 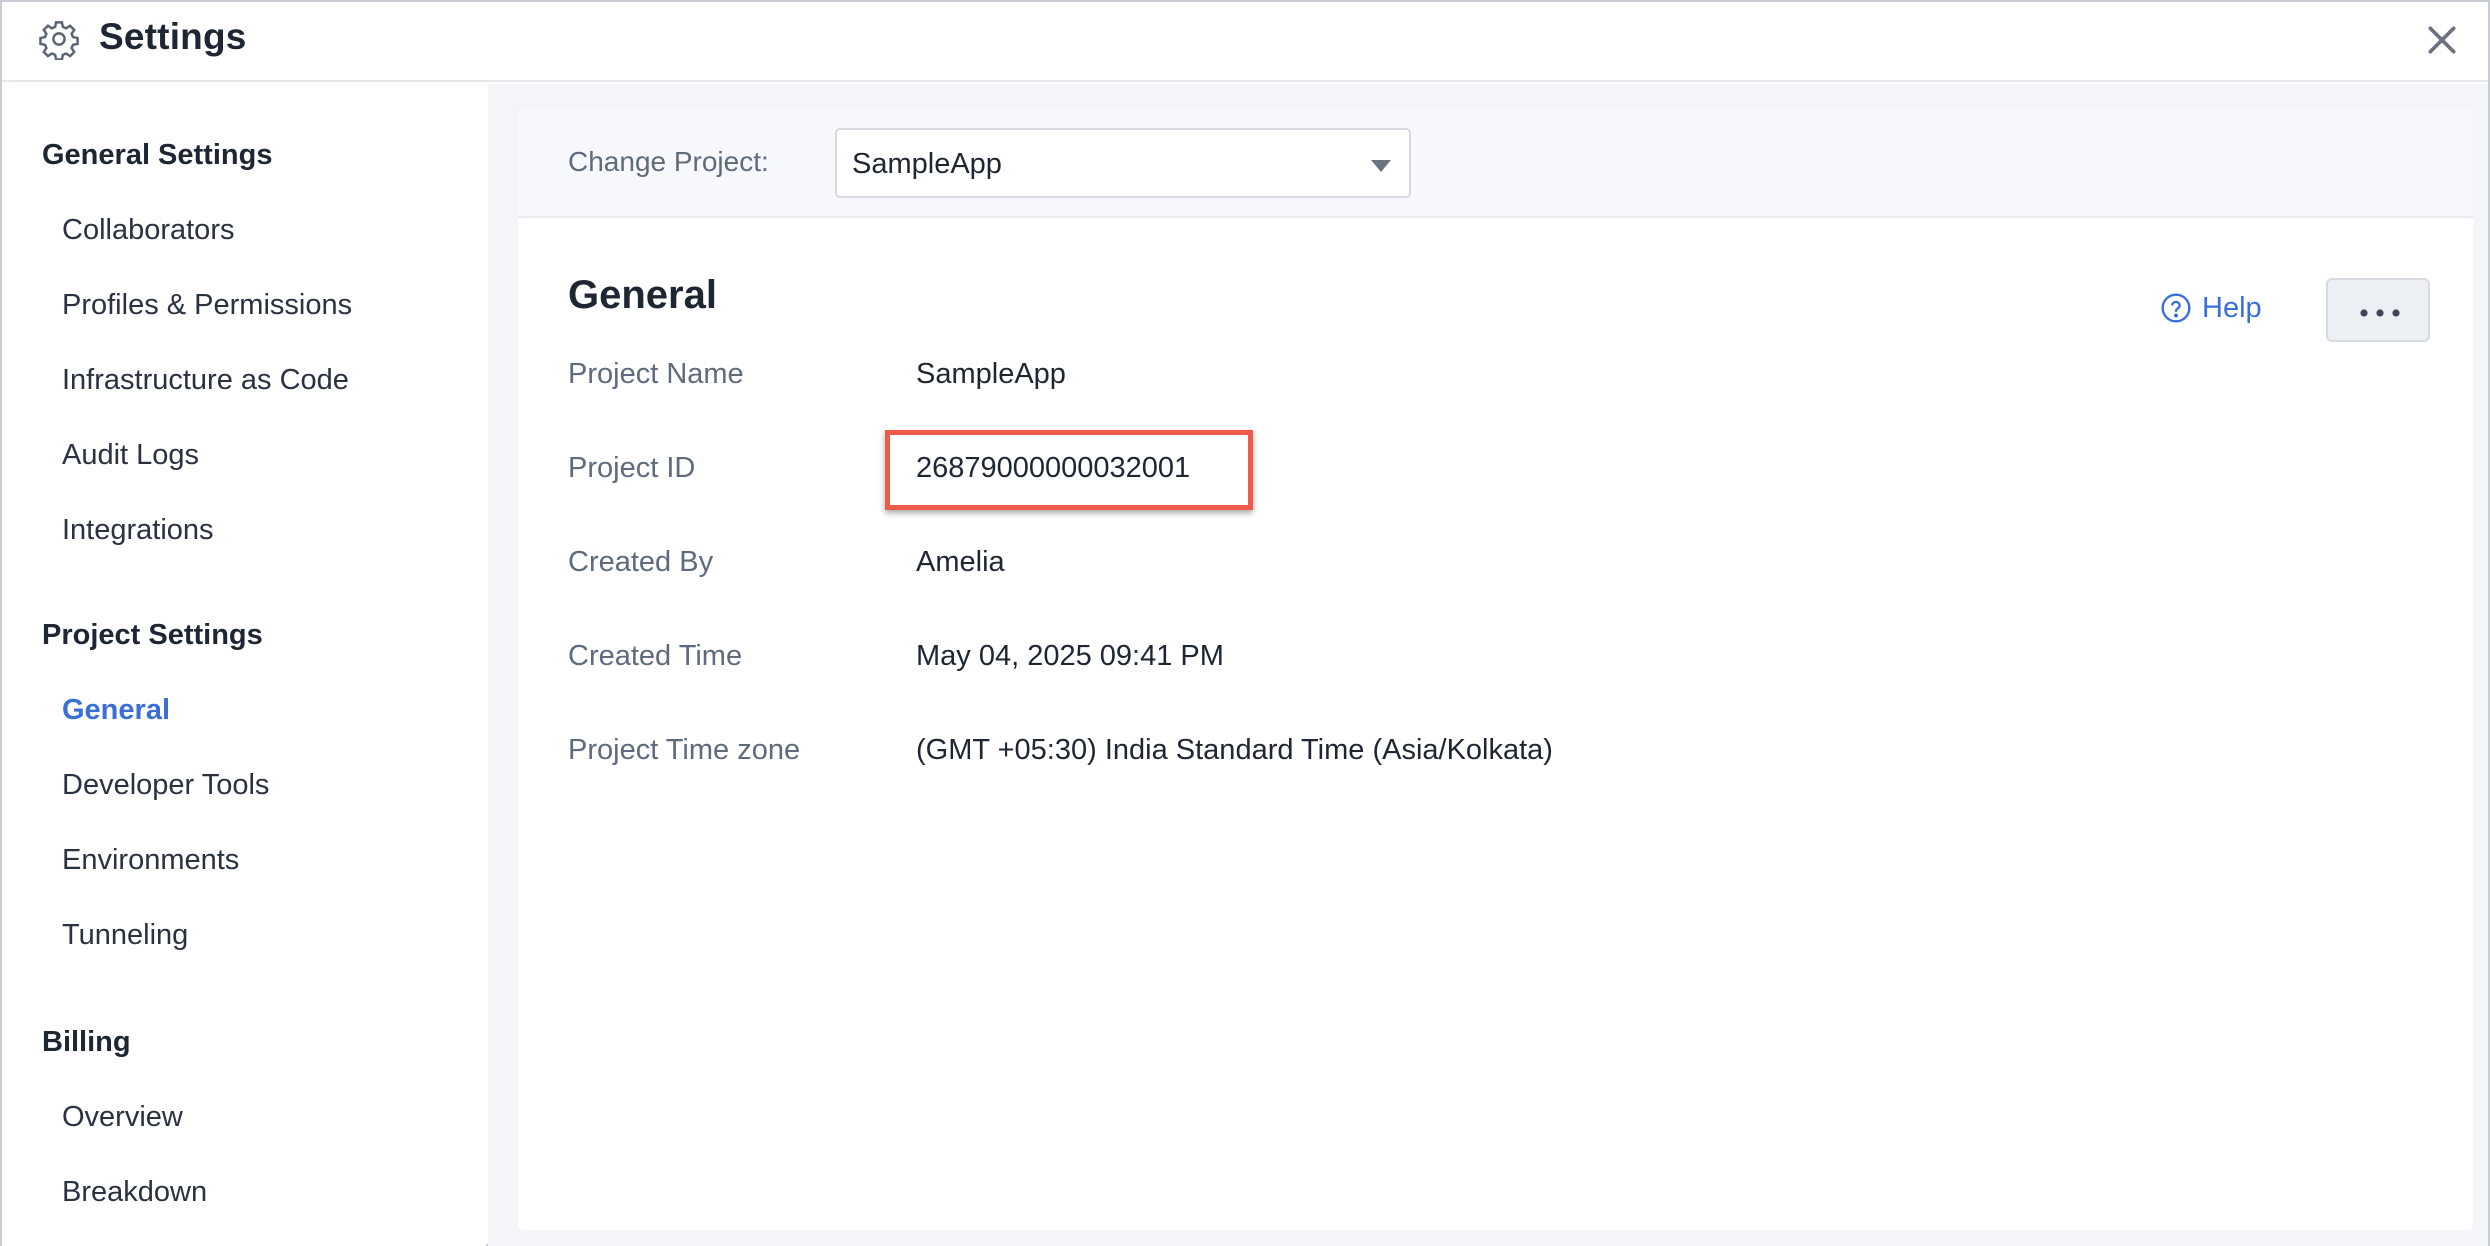 What do you see at coordinates (1070, 656) in the screenshot?
I see `created-time-value: May 04, 2025 09:41 PM` at bounding box center [1070, 656].